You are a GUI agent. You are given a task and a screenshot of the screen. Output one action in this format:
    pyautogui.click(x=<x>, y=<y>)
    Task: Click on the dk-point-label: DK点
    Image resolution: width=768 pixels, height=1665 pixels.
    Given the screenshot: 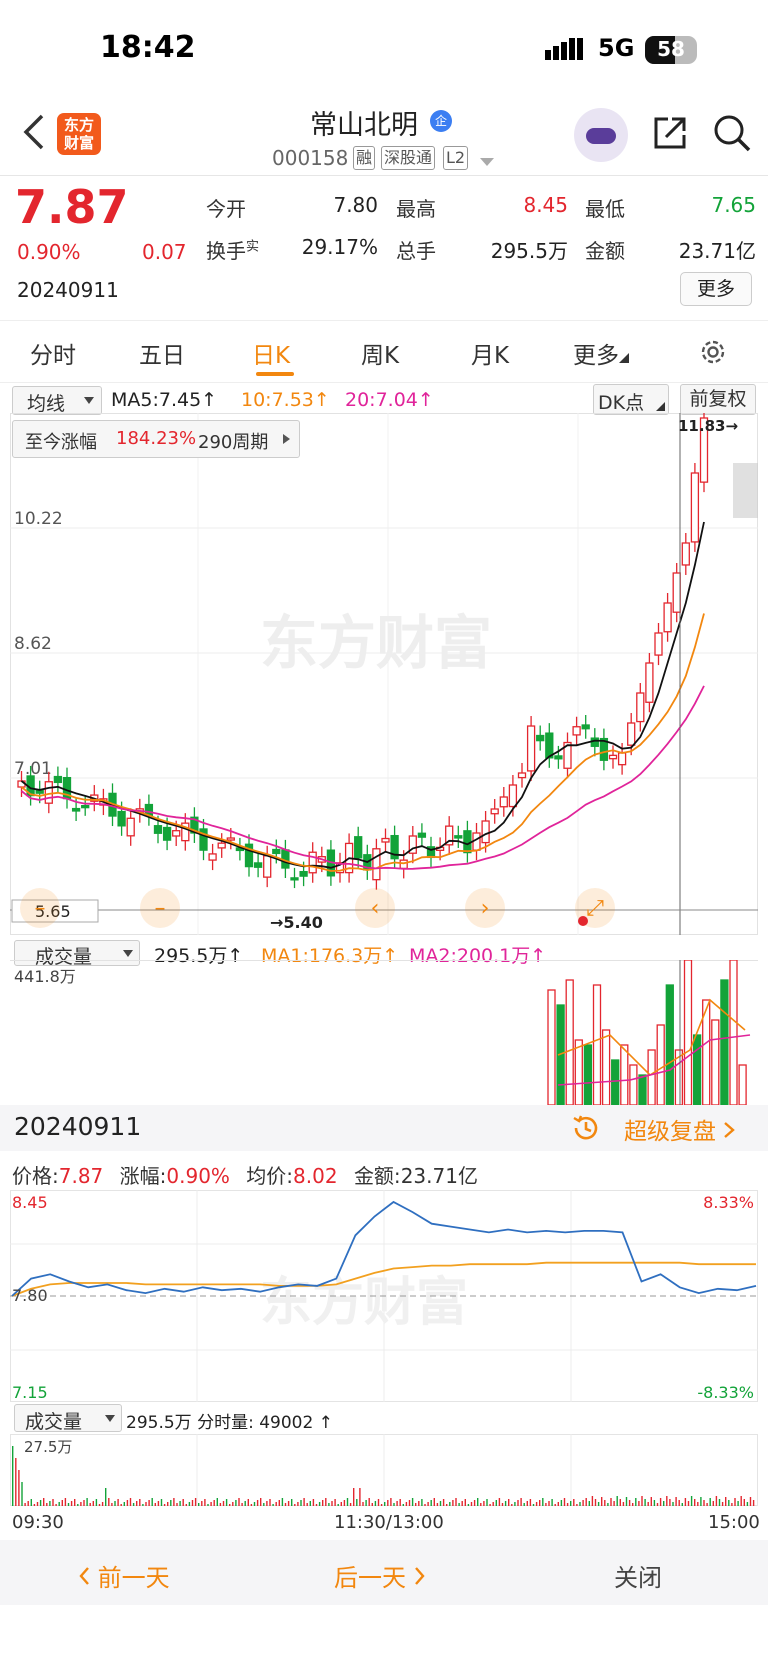 What is the action you would take?
    pyautogui.click(x=621, y=403)
    